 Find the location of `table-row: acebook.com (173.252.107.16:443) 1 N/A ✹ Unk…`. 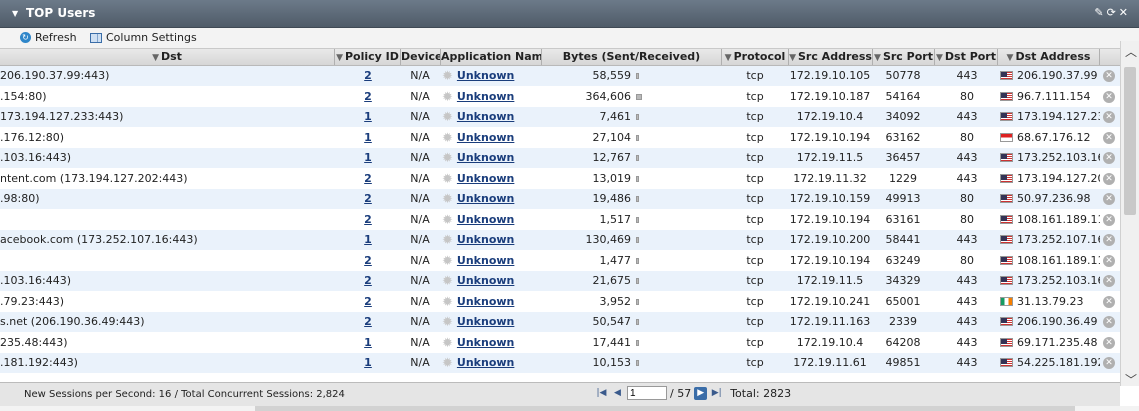

table-row: acebook.com (173.252.107.16:443) 1 N/A ✹ Unk… is located at coordinates (560, 240).